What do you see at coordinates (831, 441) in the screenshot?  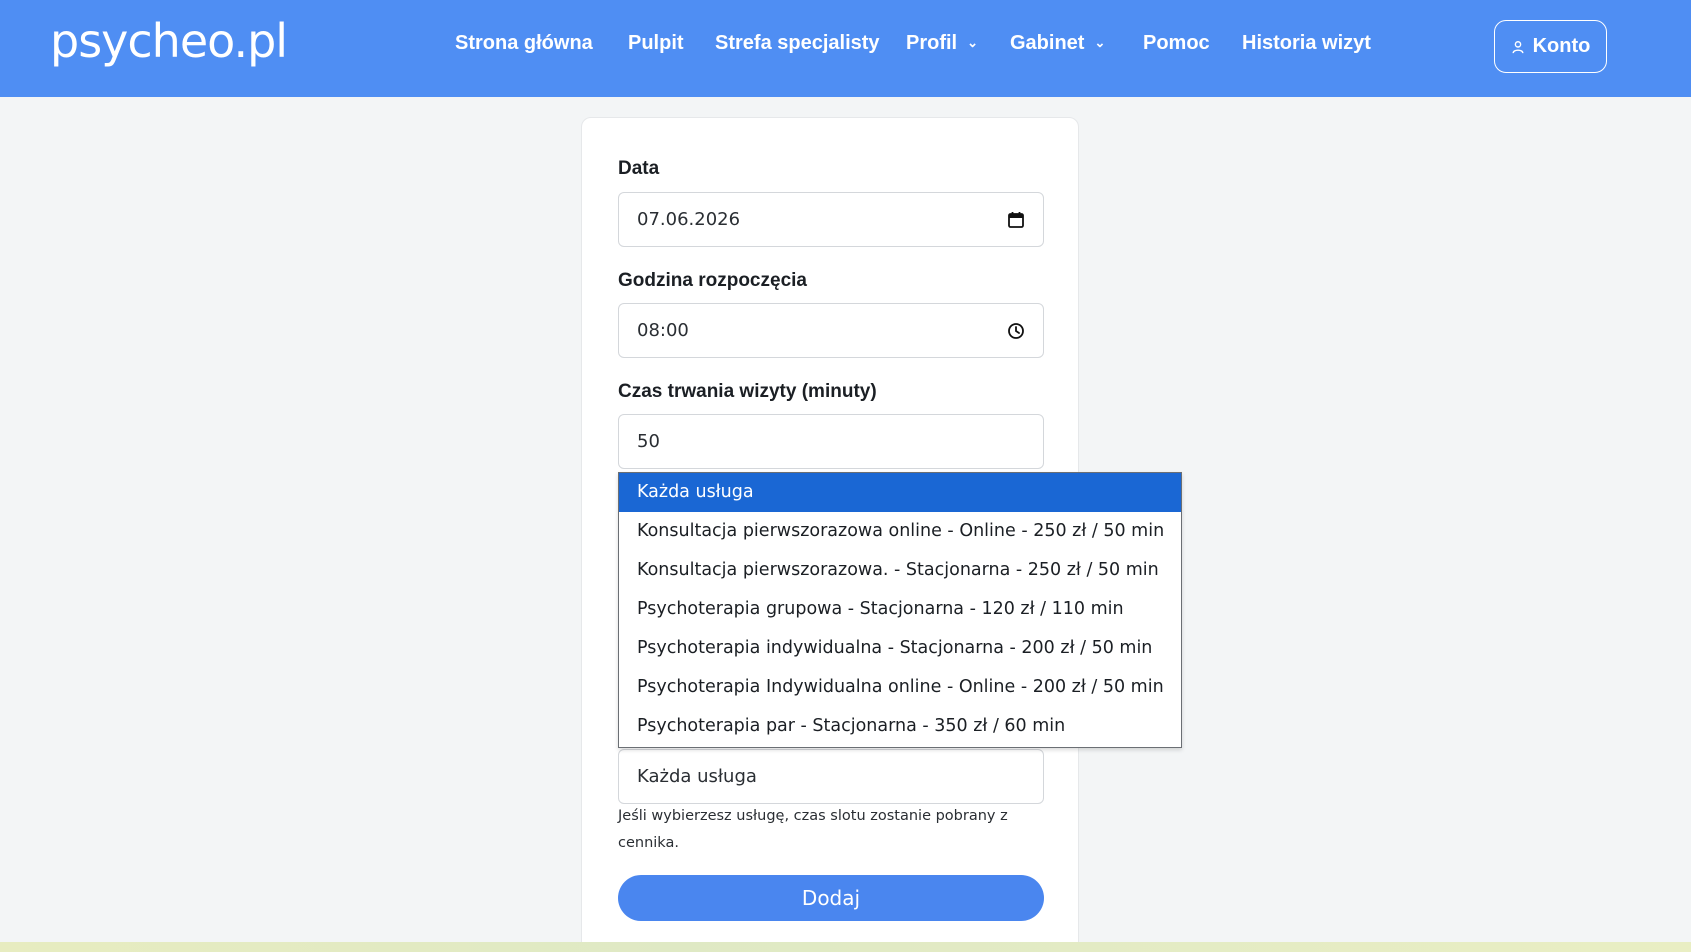 I see `duration-input: 50` at bounding box center [831, 441].